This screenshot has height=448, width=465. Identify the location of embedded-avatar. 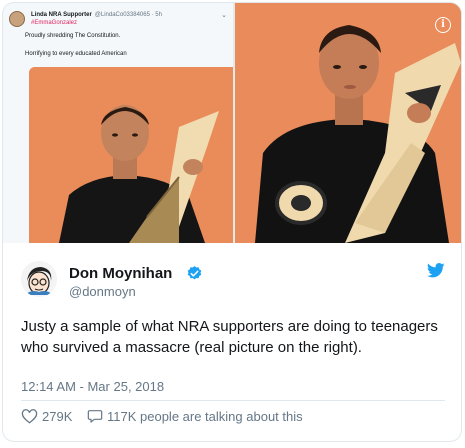
(17, 19).